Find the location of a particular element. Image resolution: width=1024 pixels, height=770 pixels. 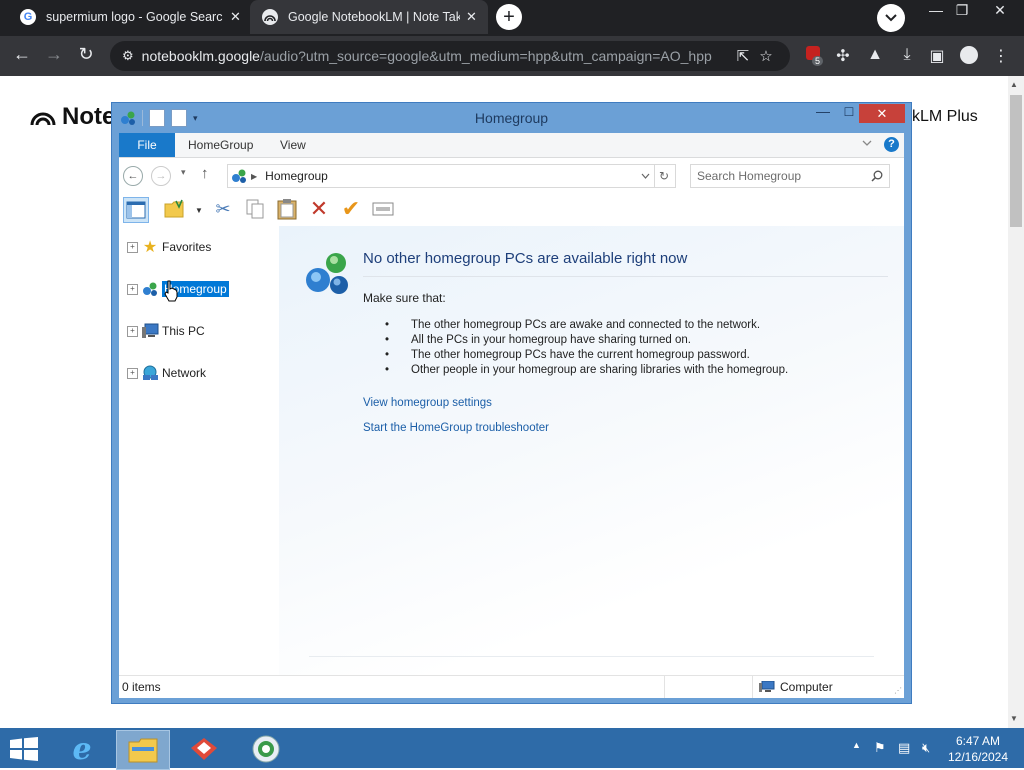

search-box is located at coordinates (790, 176).